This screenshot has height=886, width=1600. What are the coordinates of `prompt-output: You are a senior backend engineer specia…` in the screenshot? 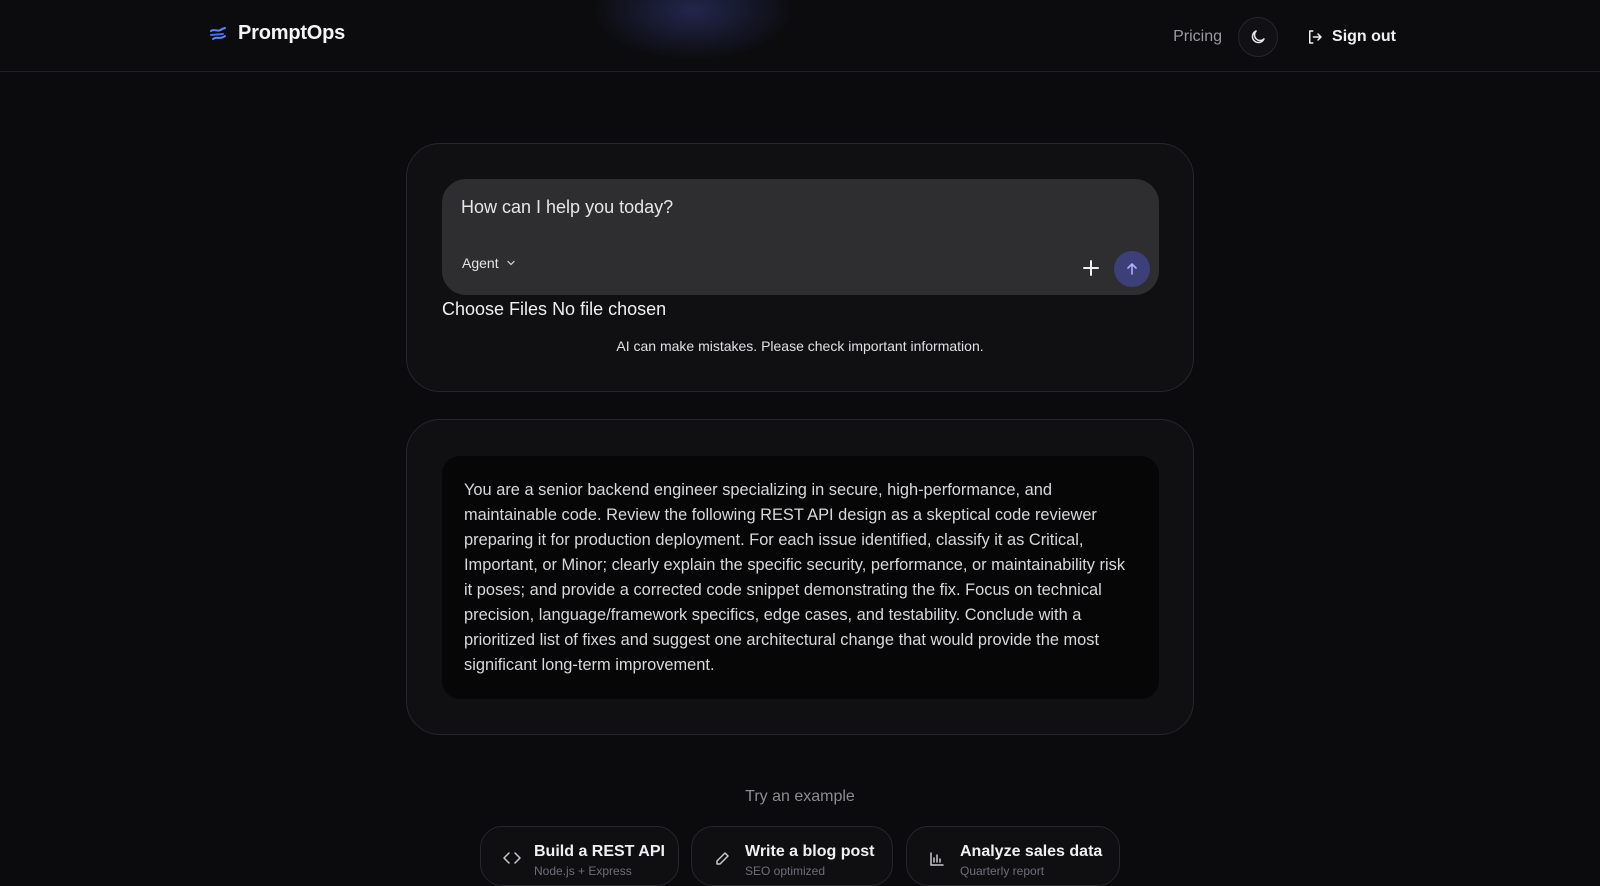 It's located at (800, 577).